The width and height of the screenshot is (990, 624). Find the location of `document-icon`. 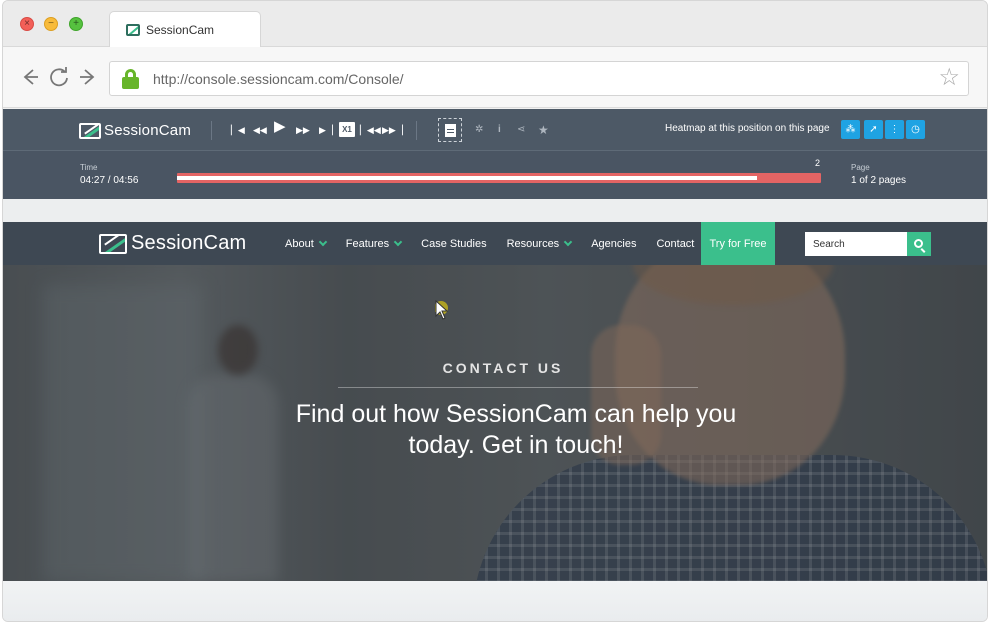

document-icon is located at coordinates (450, 130).